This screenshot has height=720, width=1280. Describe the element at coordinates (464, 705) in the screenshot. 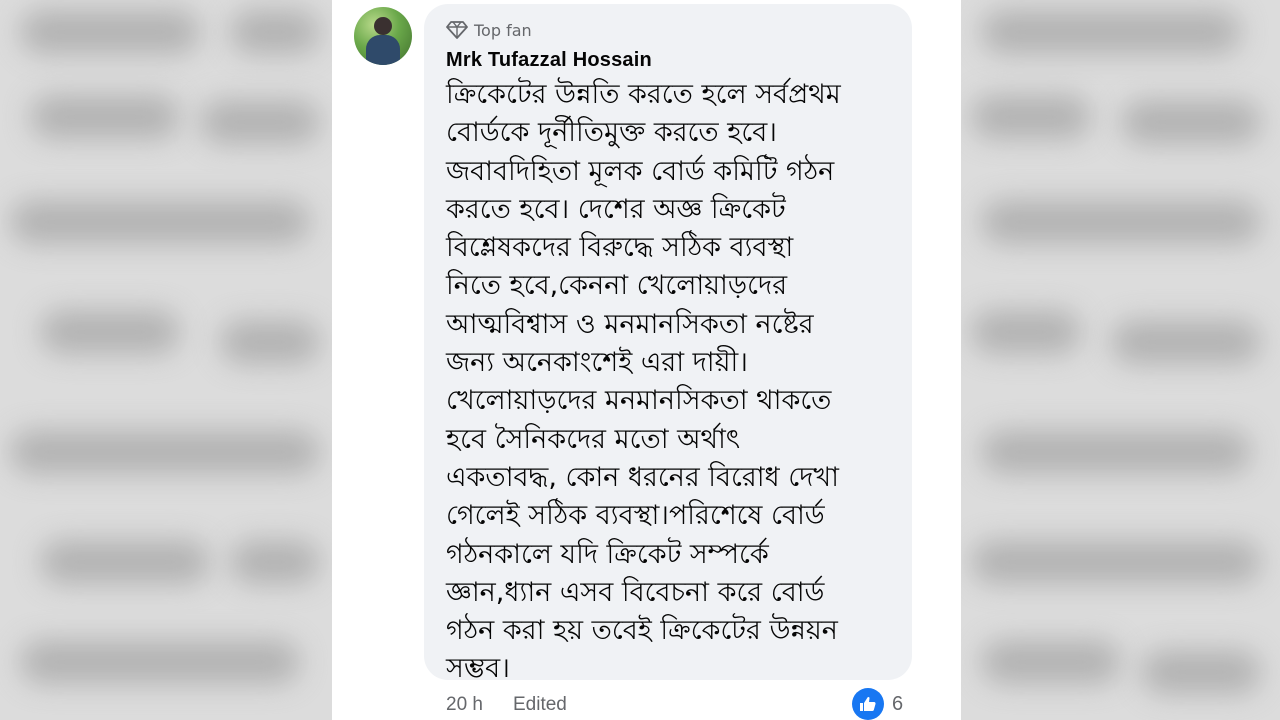

I see `comment-timestamp: 20 h` at that location.